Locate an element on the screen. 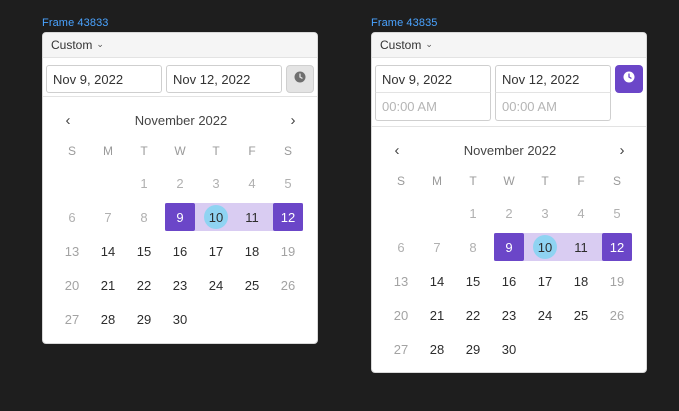 The image size is (679, 411). start-time-placeholder: 00:00 AM is located at coordinates (409, 106).